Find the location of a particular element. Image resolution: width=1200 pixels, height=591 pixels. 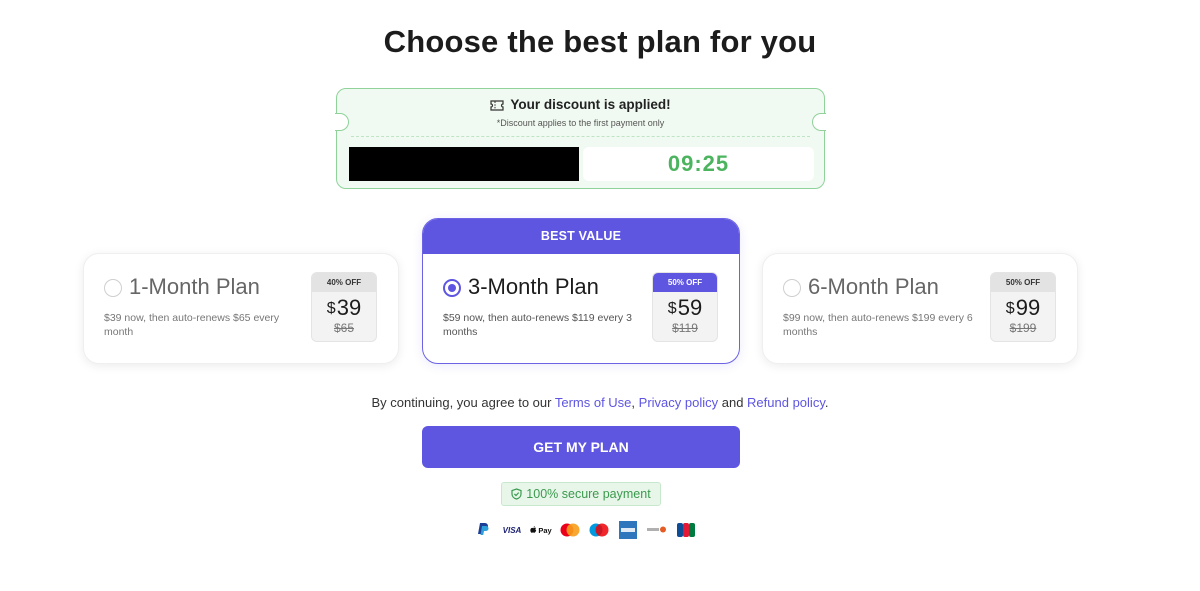

secure-payment-label: 100% secure payment is located at coordinates (588, 494).